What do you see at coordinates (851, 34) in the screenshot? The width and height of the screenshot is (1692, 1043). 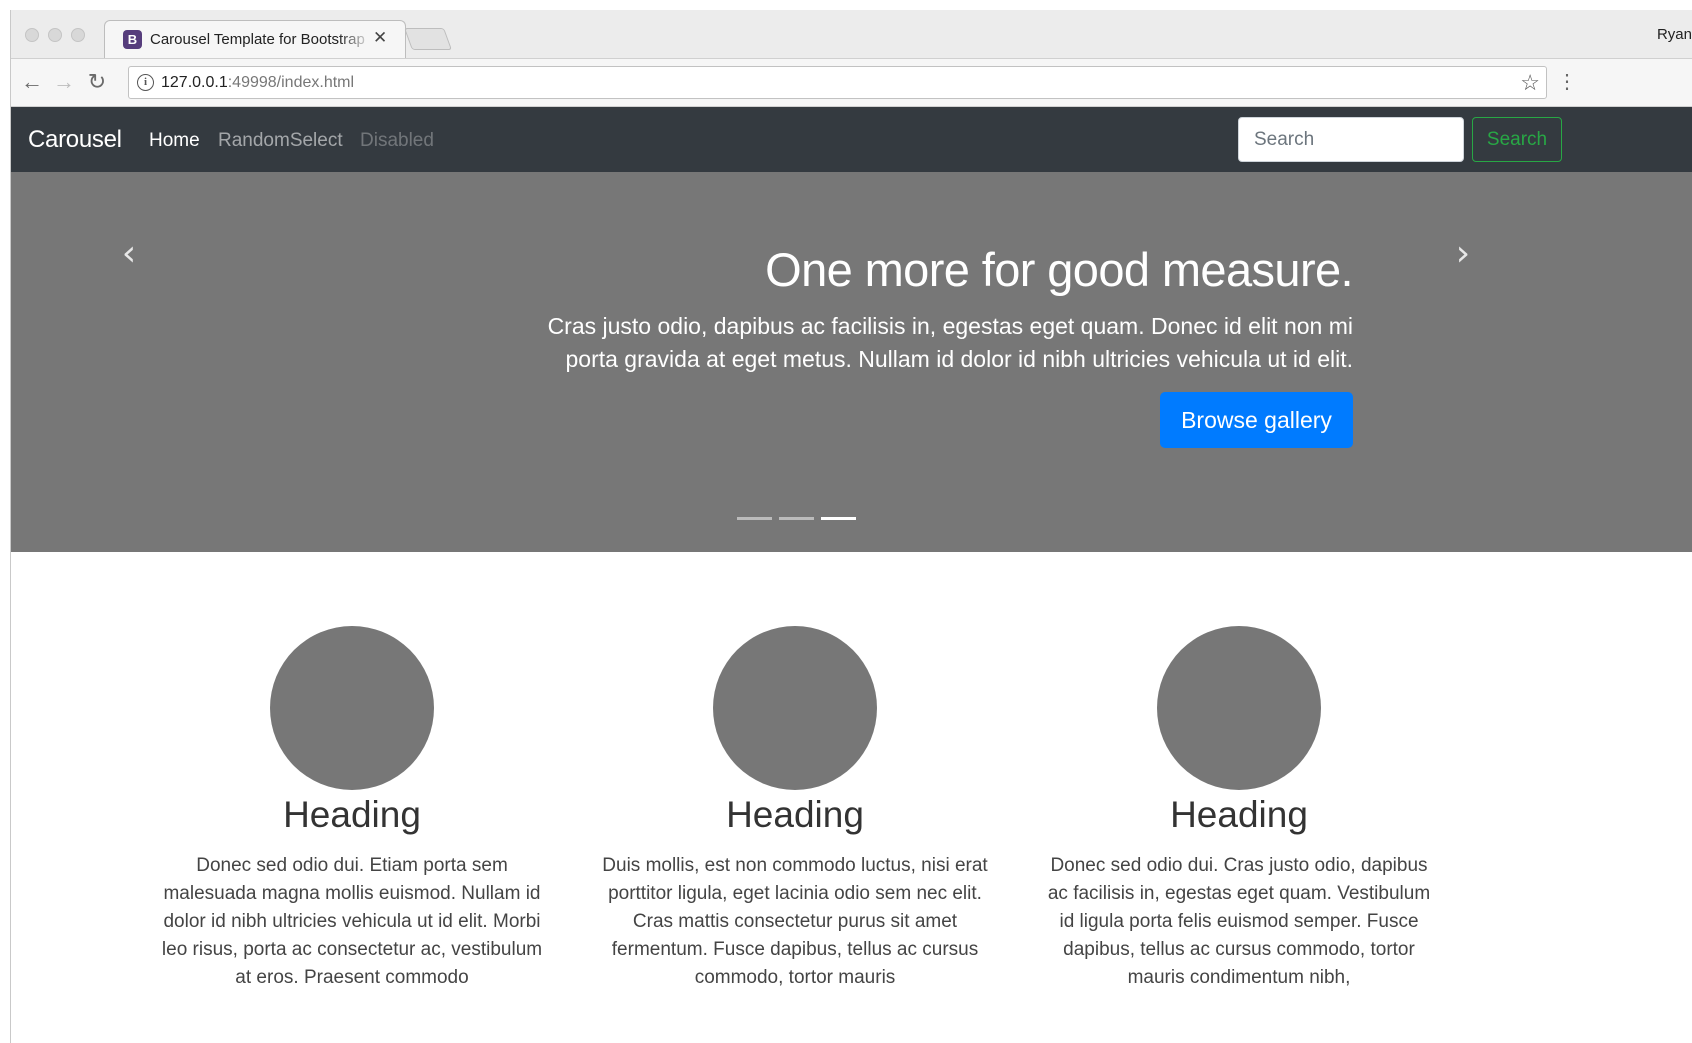 I see `tab-strip: B Carousel Template for Bootstrap ✕ Ryan` at bounding box center [851, 34].